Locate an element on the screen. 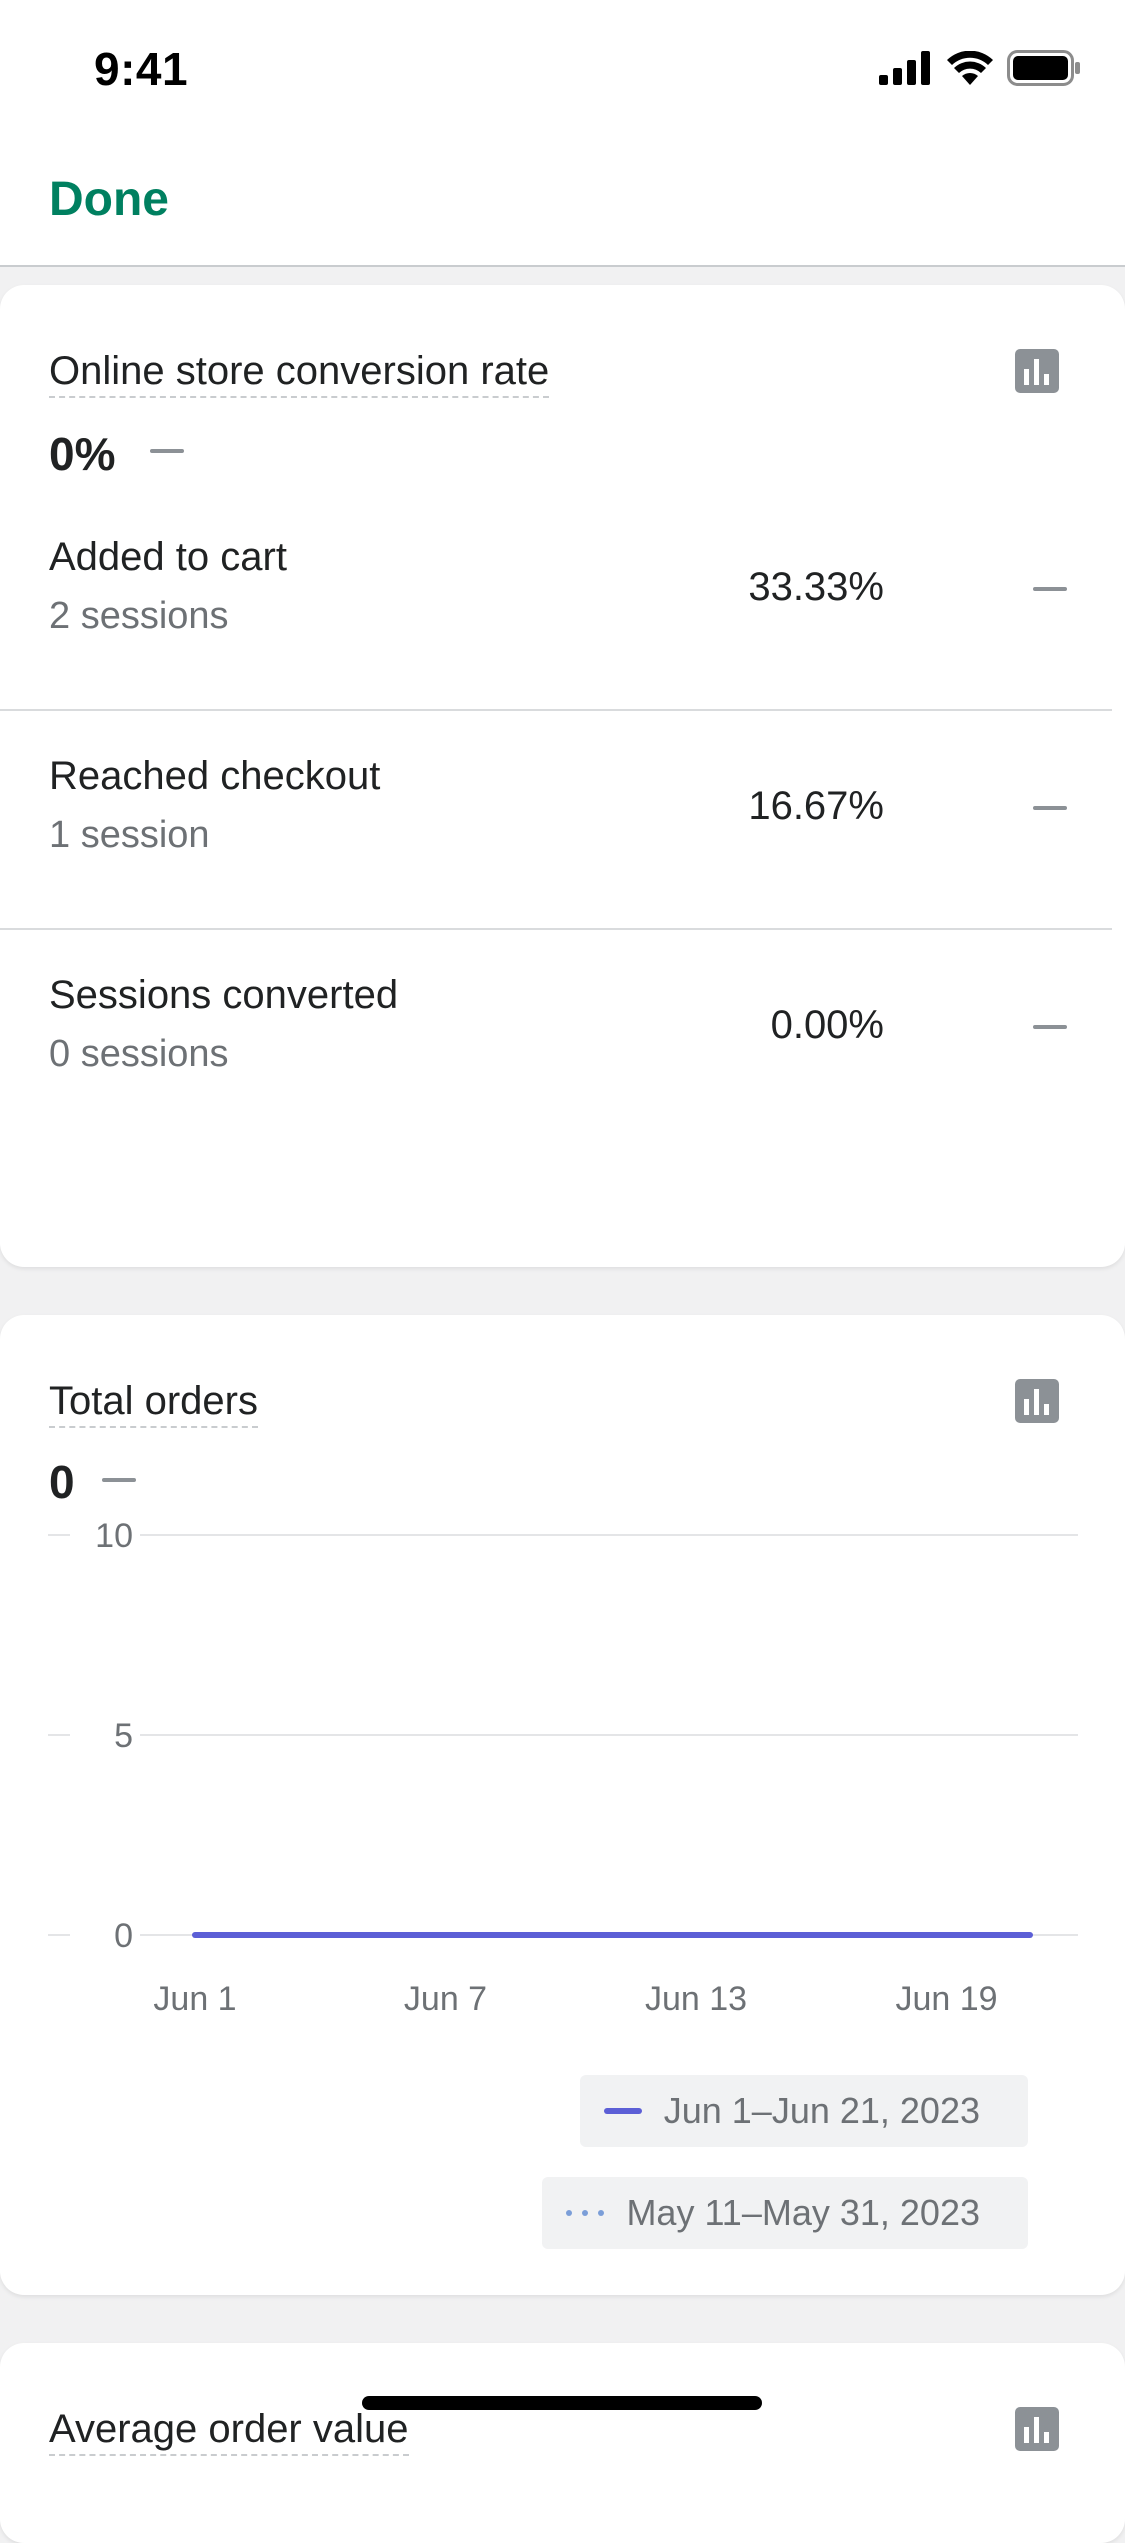 This screenshot has width=1125, height=2543. battery-icon is located at coordinates (1043, 68).